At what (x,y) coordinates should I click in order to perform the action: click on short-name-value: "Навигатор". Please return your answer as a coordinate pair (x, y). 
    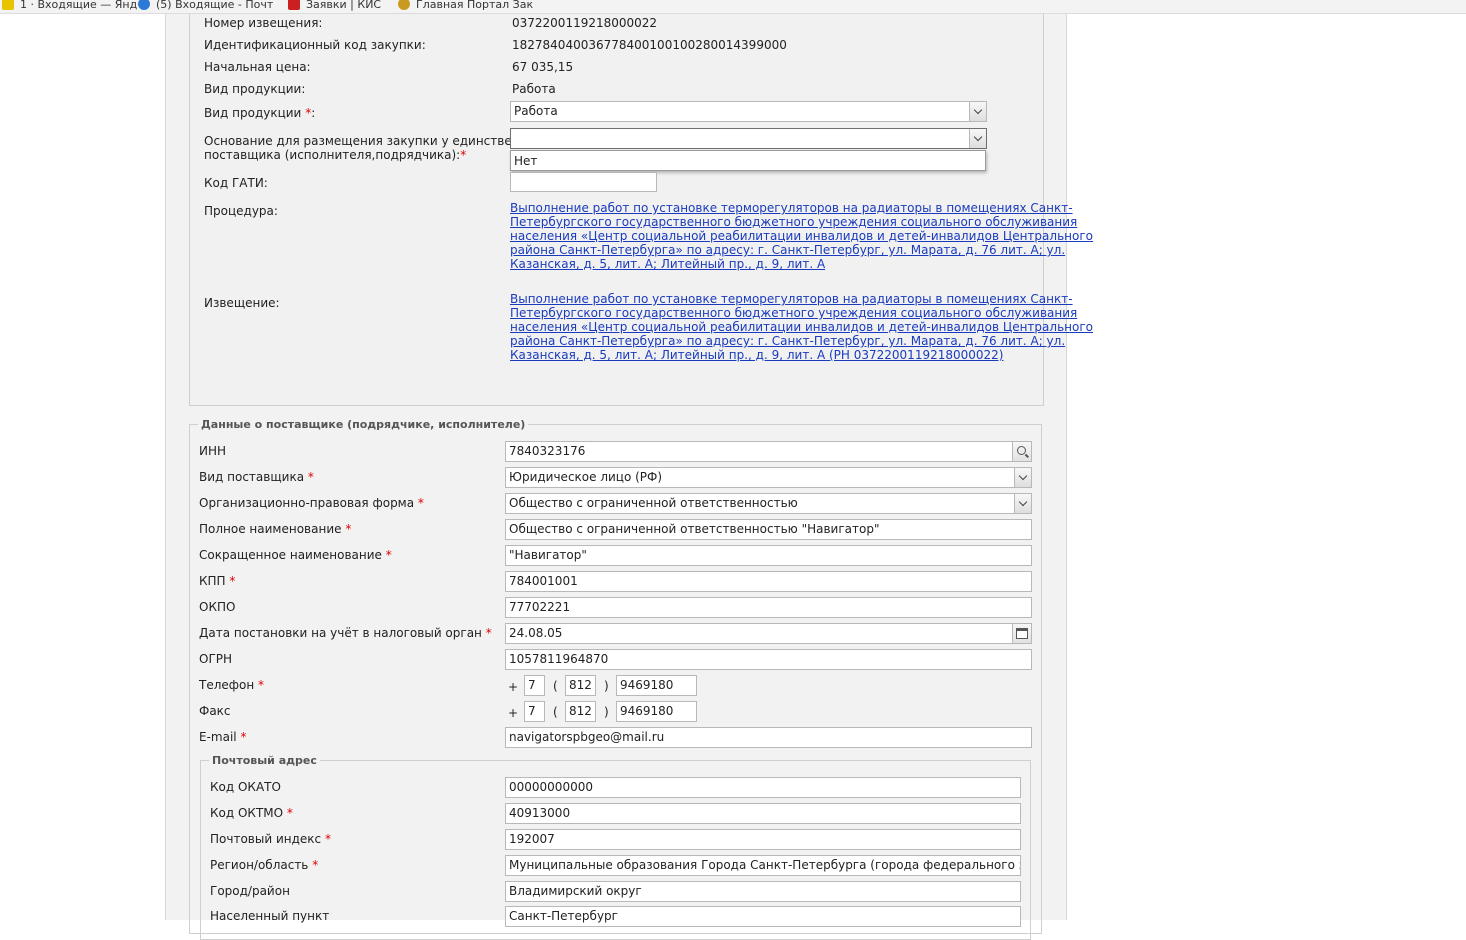
    Looking at the image, I should click on (548, 555).